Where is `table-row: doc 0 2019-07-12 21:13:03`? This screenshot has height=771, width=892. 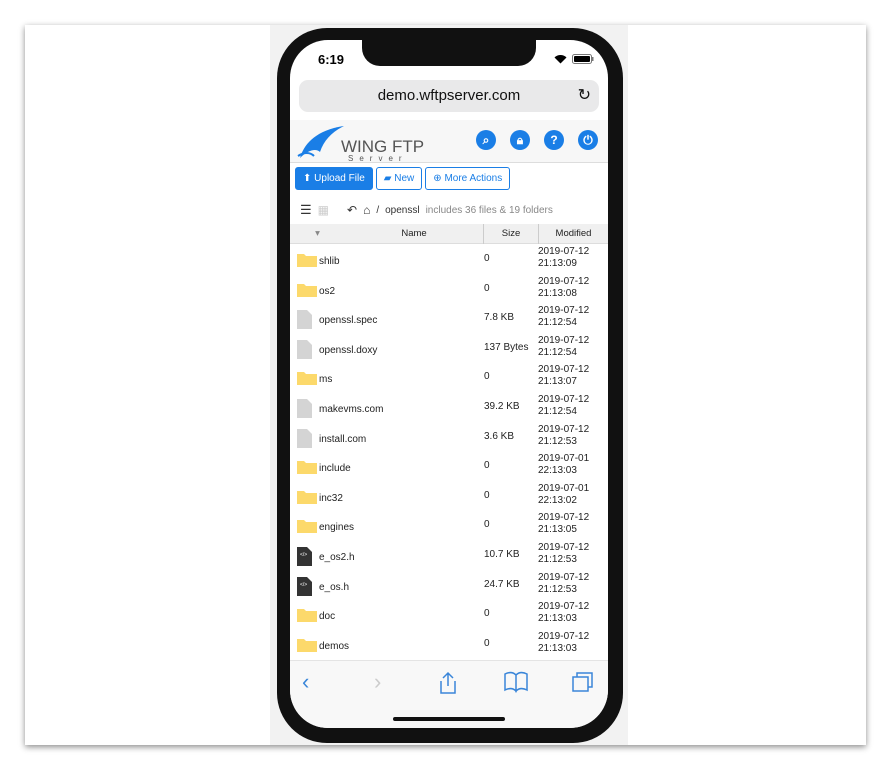
table-row: doc 0 2019-07-12 21:13:03 is located at coordinates (449, 615).